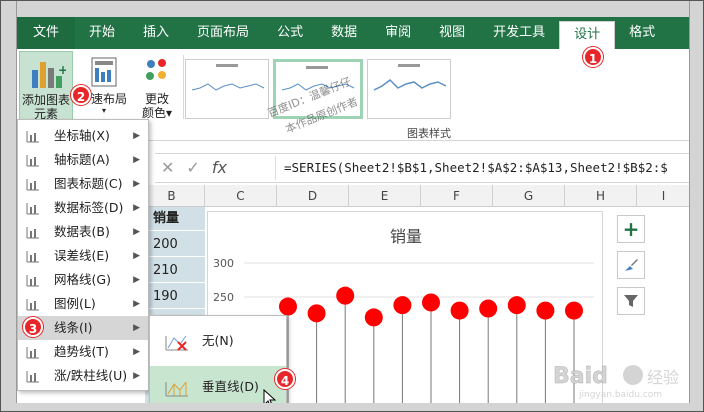 The height and width of the screenshot is (412, 704). Describe the element at coordinates (83, 352) in the screenshot. I see `menu-item-trendline: 趋势线(T) ▶` at that location.